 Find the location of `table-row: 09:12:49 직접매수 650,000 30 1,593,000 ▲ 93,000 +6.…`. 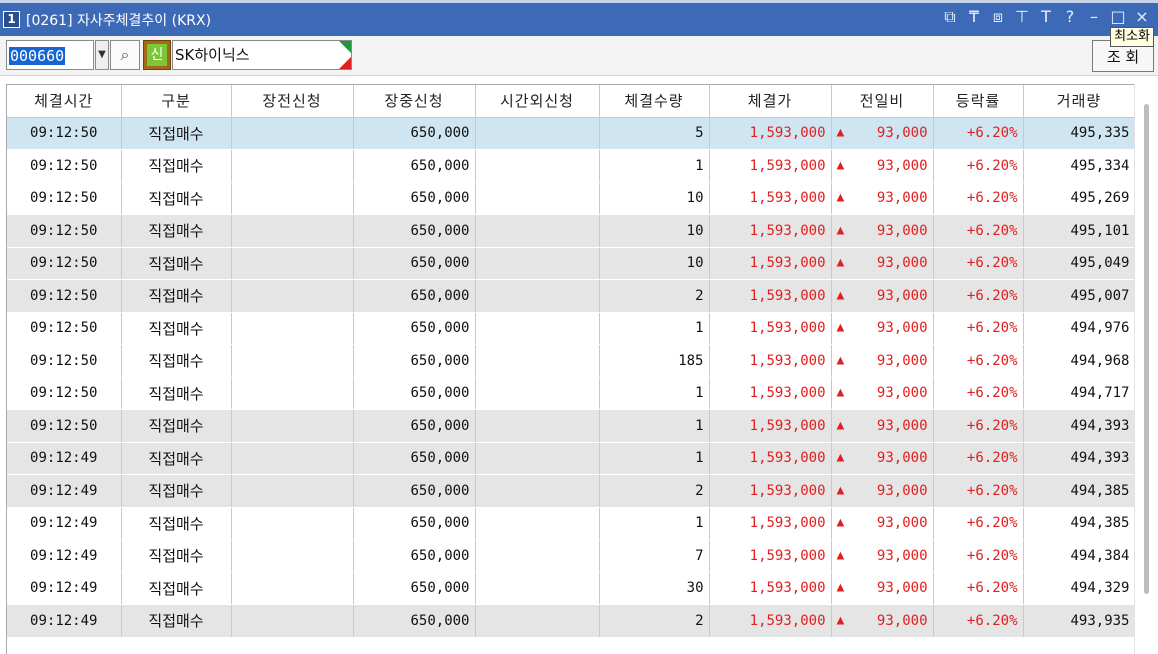

table-row: 09:12:49 직접매수 650,000 30 1,593,000 ▲ 93,000 +6.… is located at coordinates (571, 588).